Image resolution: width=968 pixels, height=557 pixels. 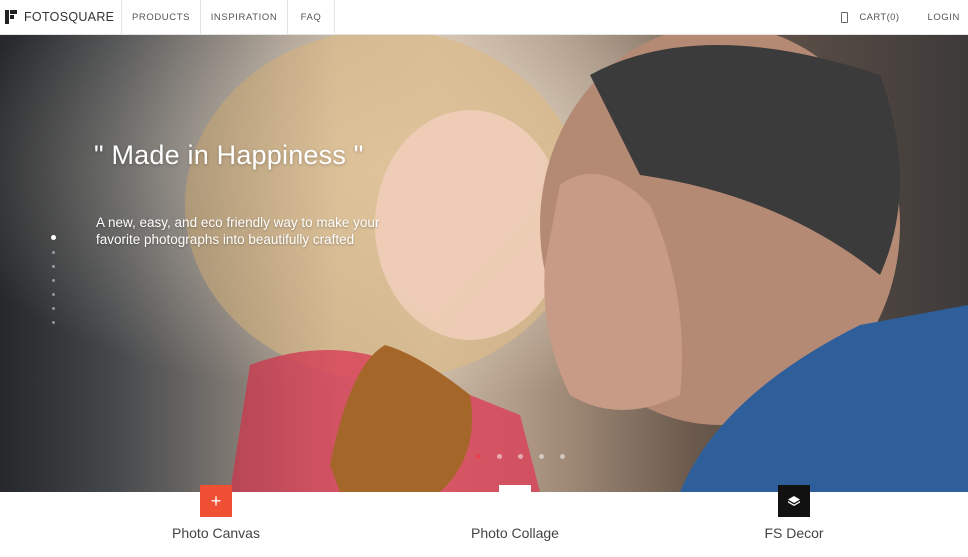 What do you see at coordinates (794, 533) in the screenshot?
I see `product-label: FS Decor` at bounding box center [794, 533].